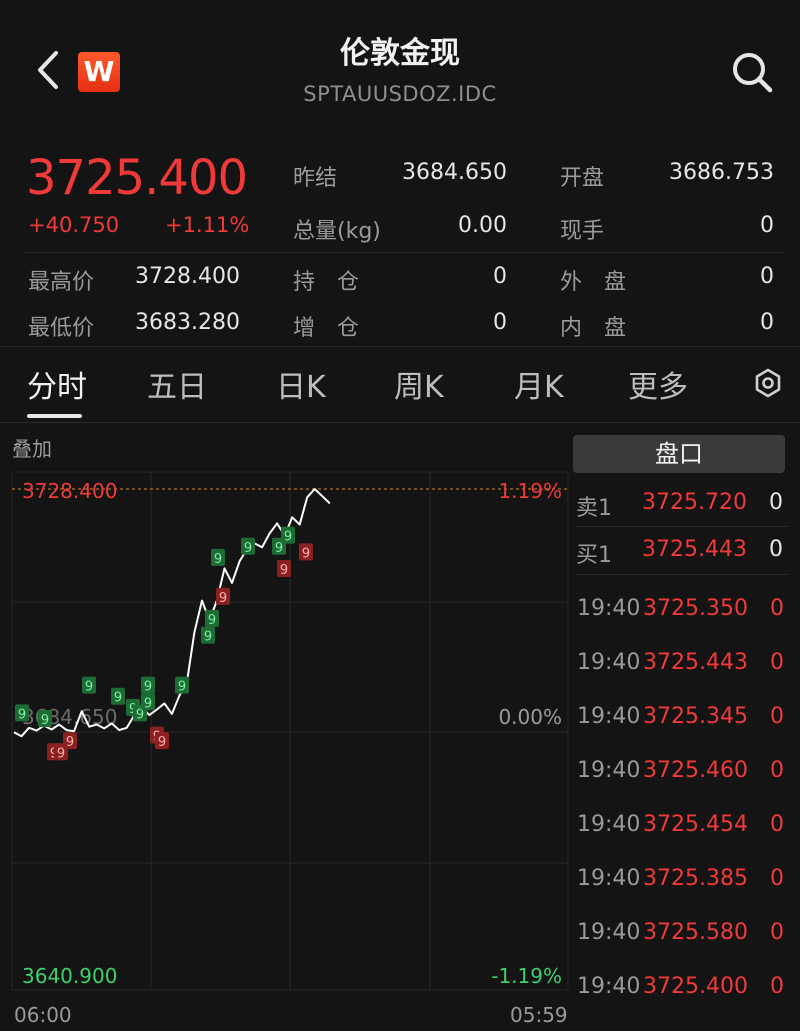 This screenshot has width=800, height=1031. I want to click on price-line, so click(172, 613).